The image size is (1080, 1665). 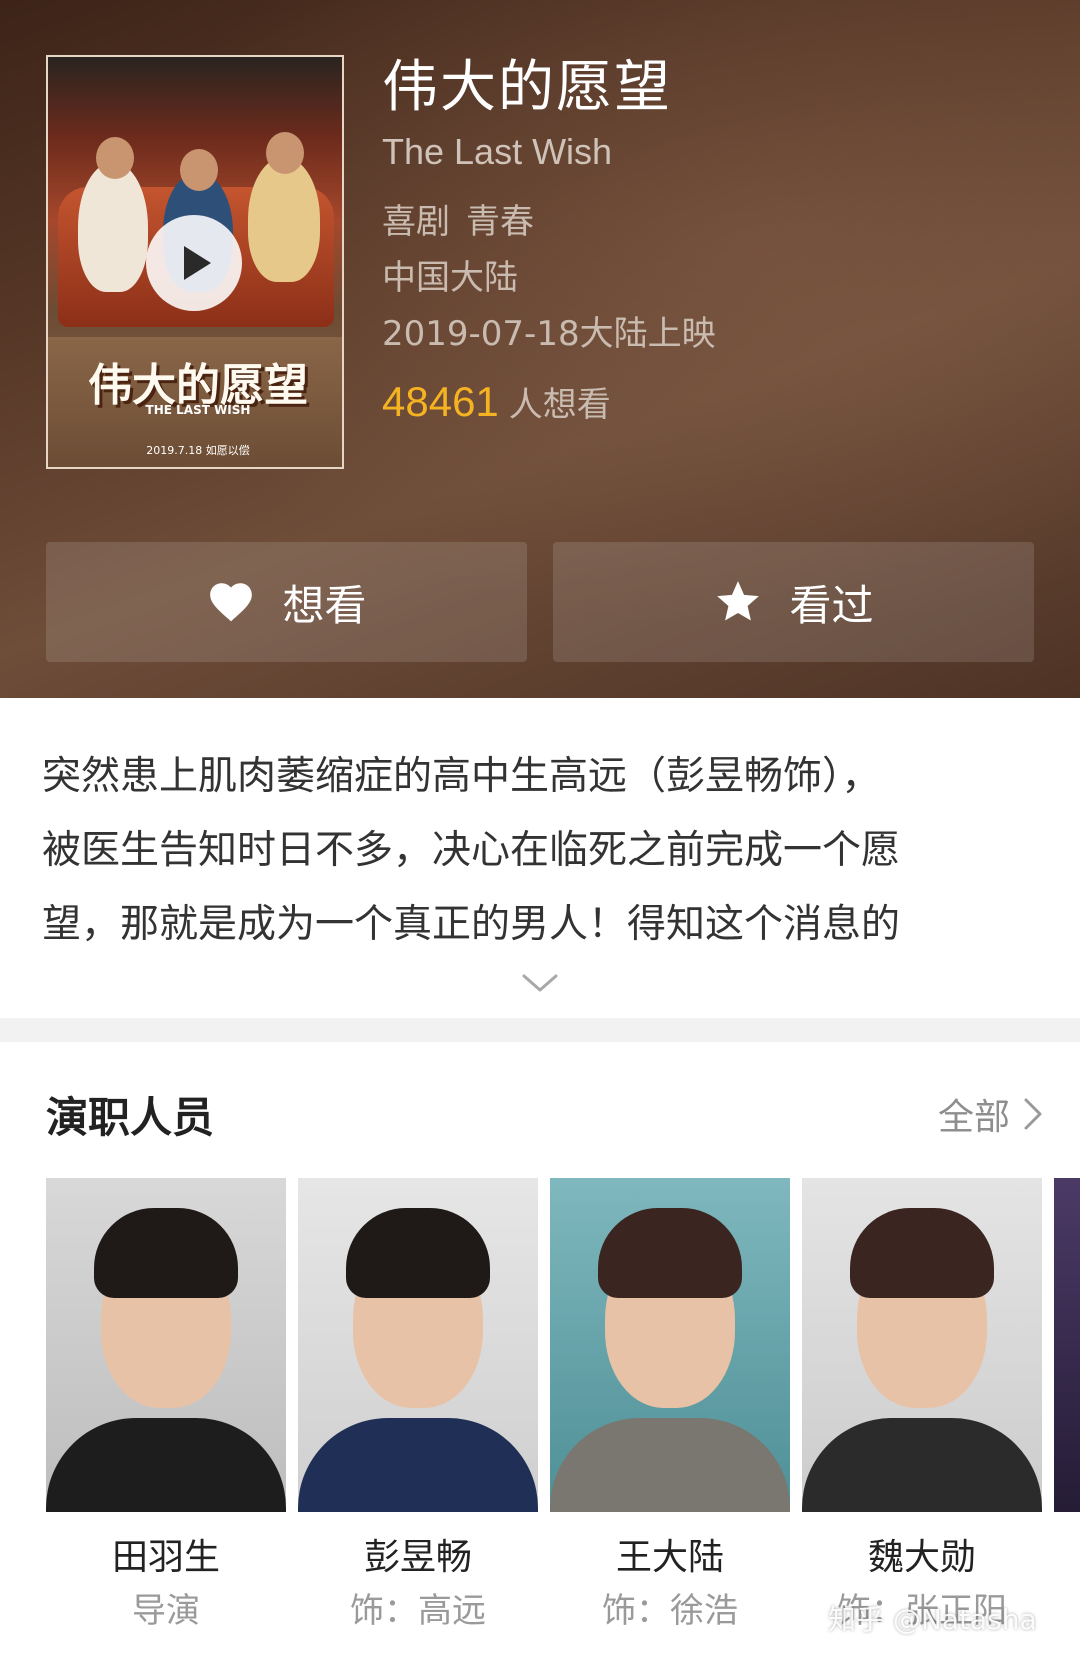 What do you see at coordinates (527, 87) in the screenshot?
I see `movie-title: 伟大的愿望` at bounding box center [527, 87].